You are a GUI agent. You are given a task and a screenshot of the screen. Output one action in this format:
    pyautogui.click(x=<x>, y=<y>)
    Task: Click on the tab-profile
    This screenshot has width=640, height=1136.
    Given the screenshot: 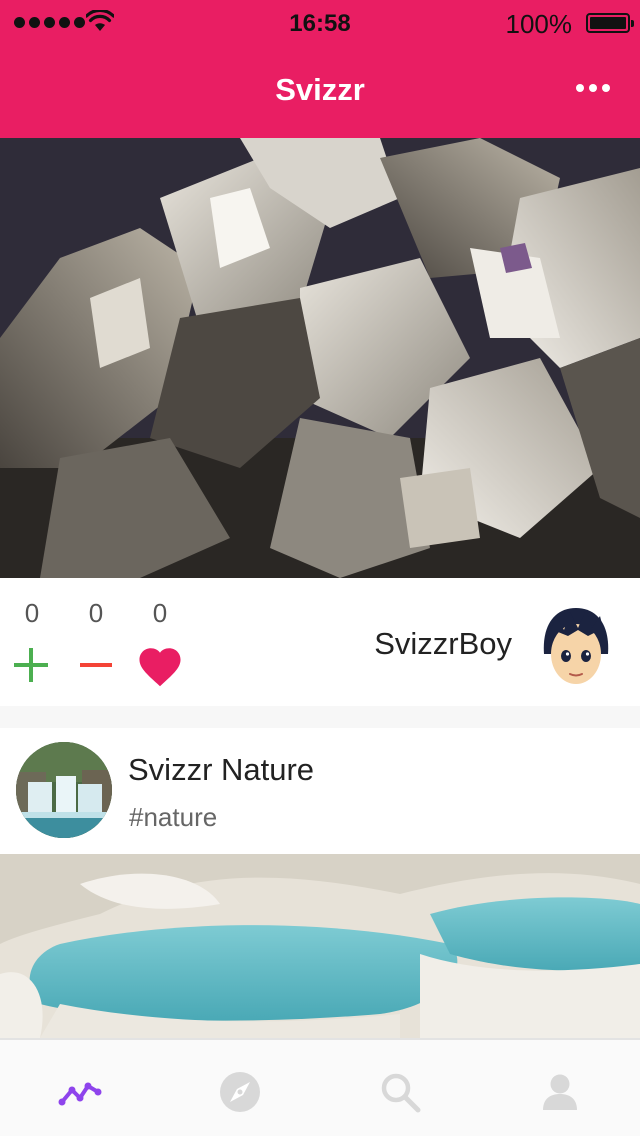 What is the action you would take?
    pyautogui.click(x=560, y=1092)
    